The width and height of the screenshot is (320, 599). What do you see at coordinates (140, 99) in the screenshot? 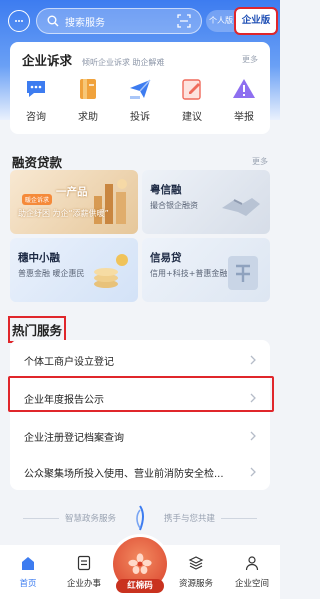
I see `appeal-complain: 投诉` at bounding box center [140, 99].